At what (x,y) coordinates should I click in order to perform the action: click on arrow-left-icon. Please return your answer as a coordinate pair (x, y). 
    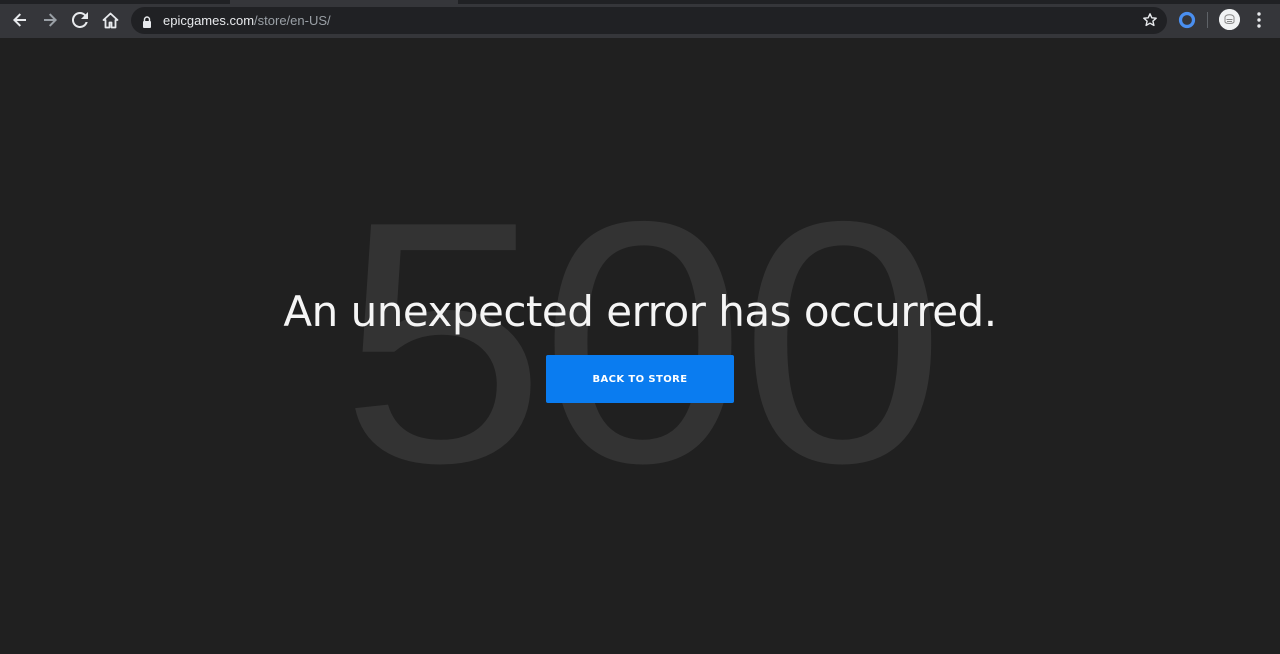
    Looking at the image, I should click on (19, 20).